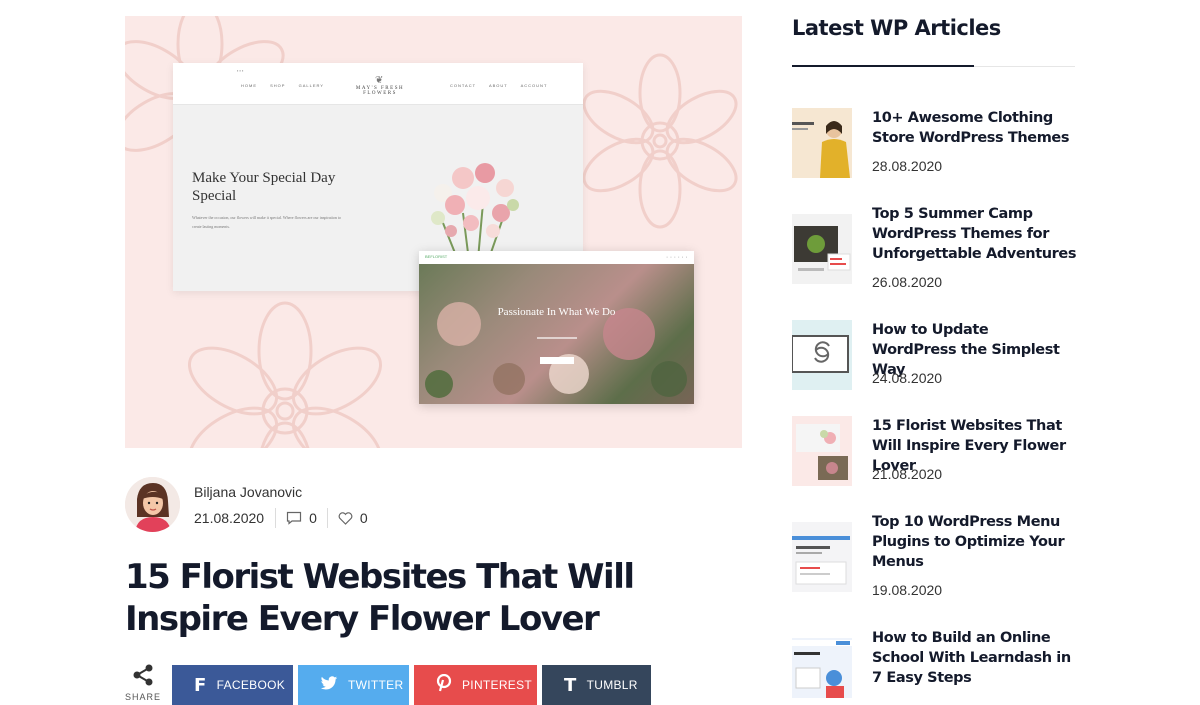 This screenshot has width=1200, height=705. I want to click on like-count: 0, so click(364, 518).